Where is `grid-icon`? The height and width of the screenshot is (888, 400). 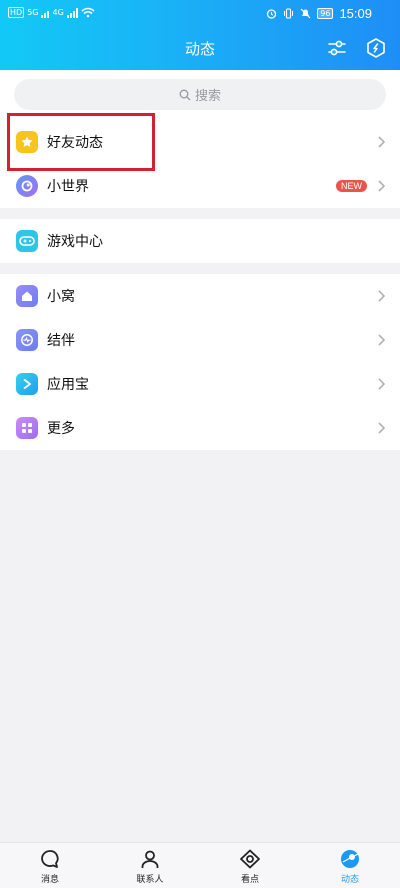
grid-icon is located at coordinates (27, 428).